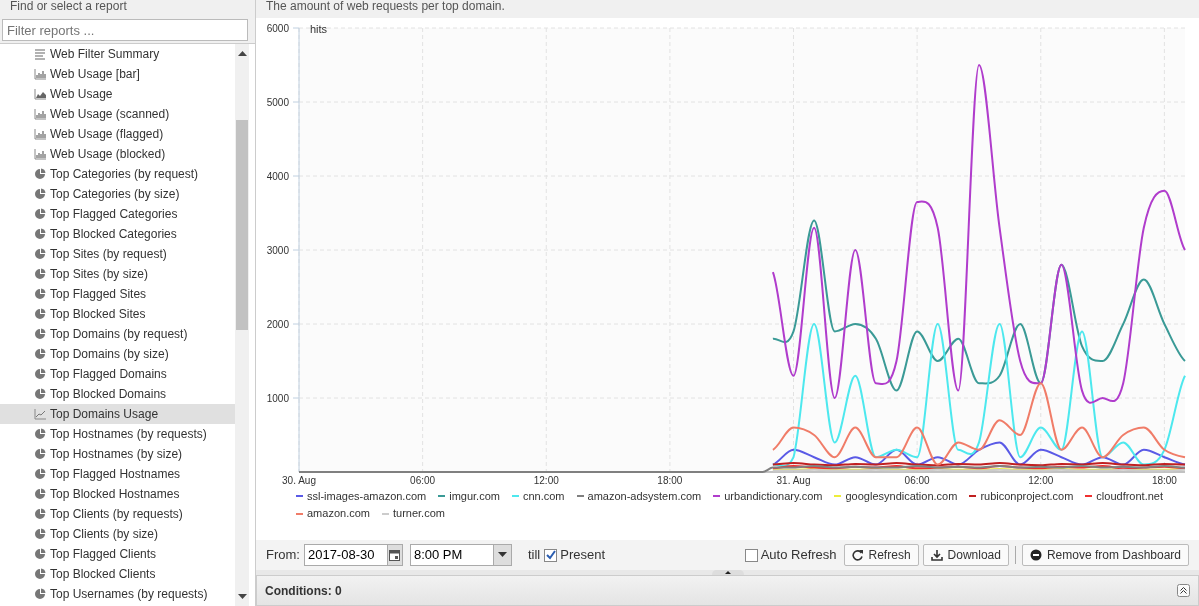 This screenshot has width=1199, height=606. I want to click on report-item: Top Flagged Sites, so click(117, 294).